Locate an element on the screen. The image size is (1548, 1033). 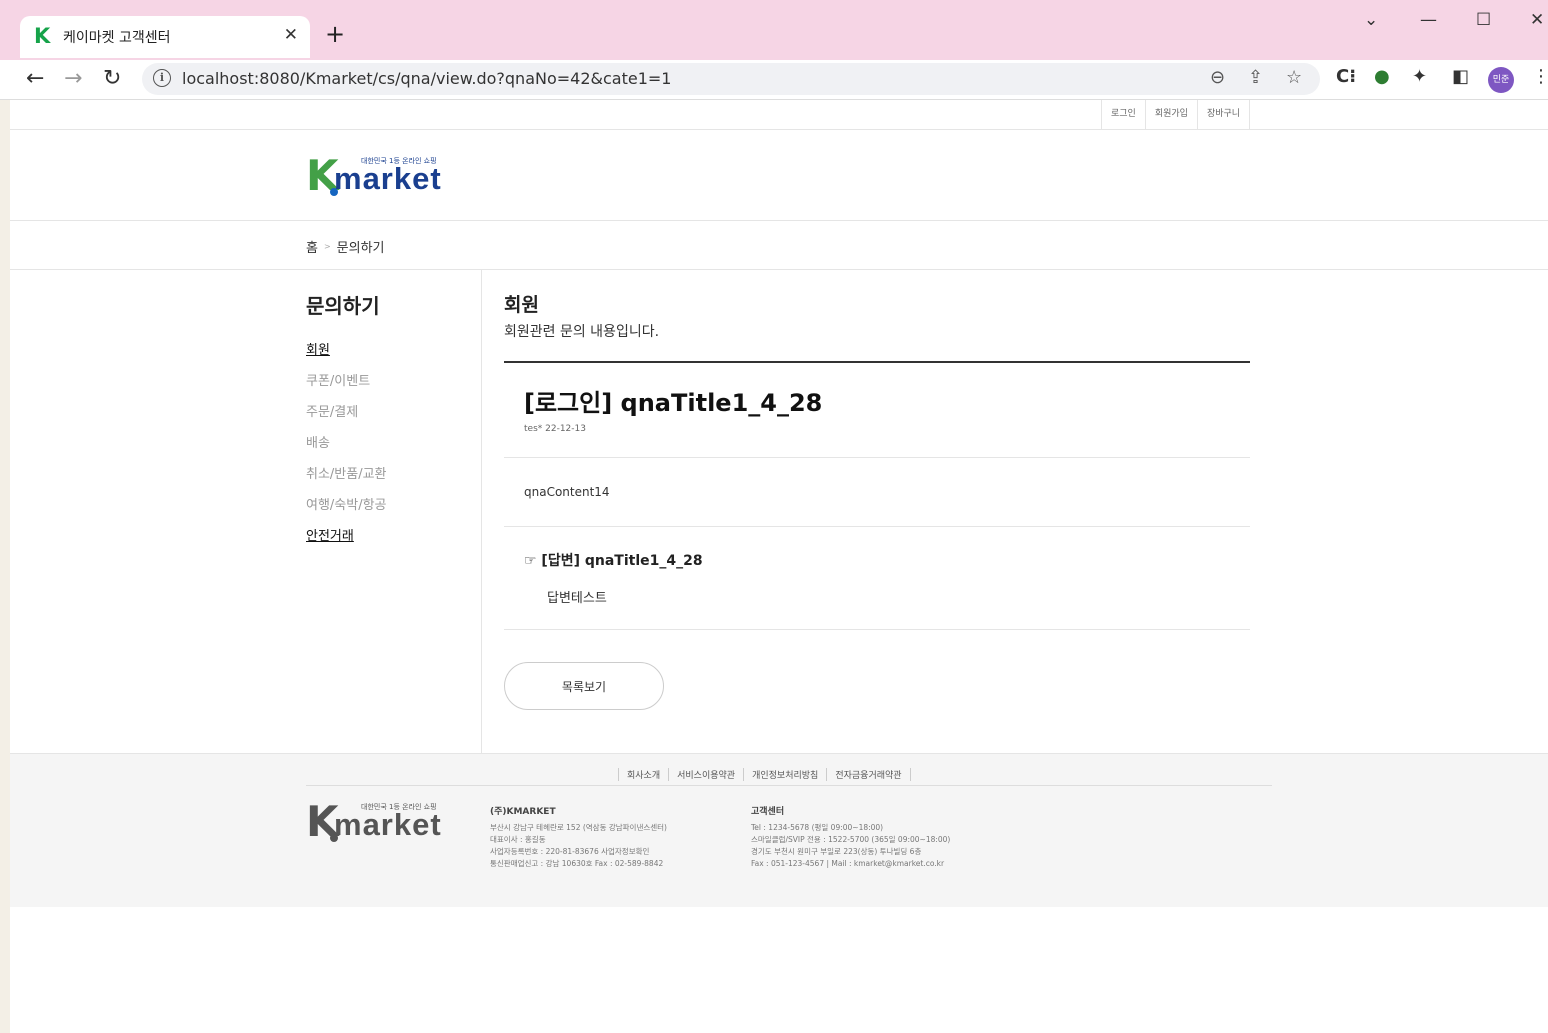
maximize-icon: ☐ is located at coordinates (1483, 20).